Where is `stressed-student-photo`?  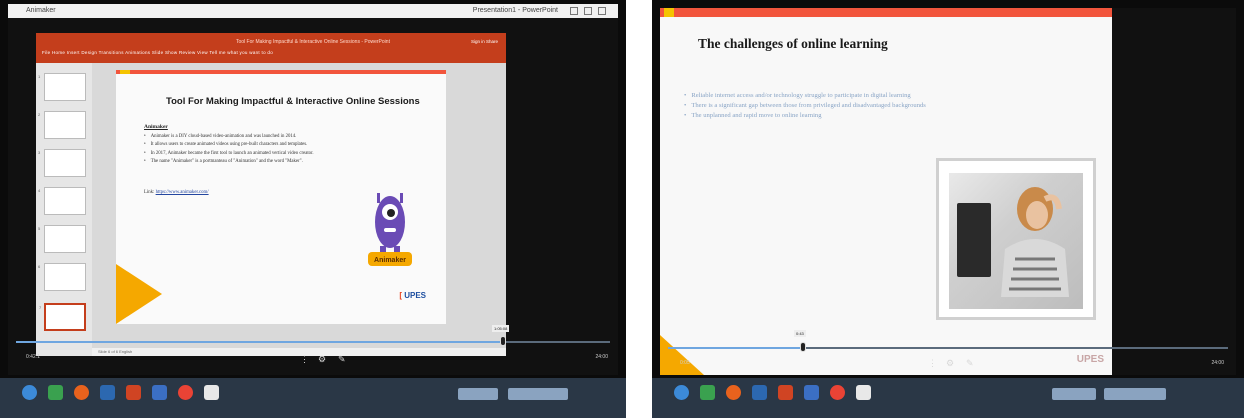 stressed-student-photo is located at coordinates (1016, 239).